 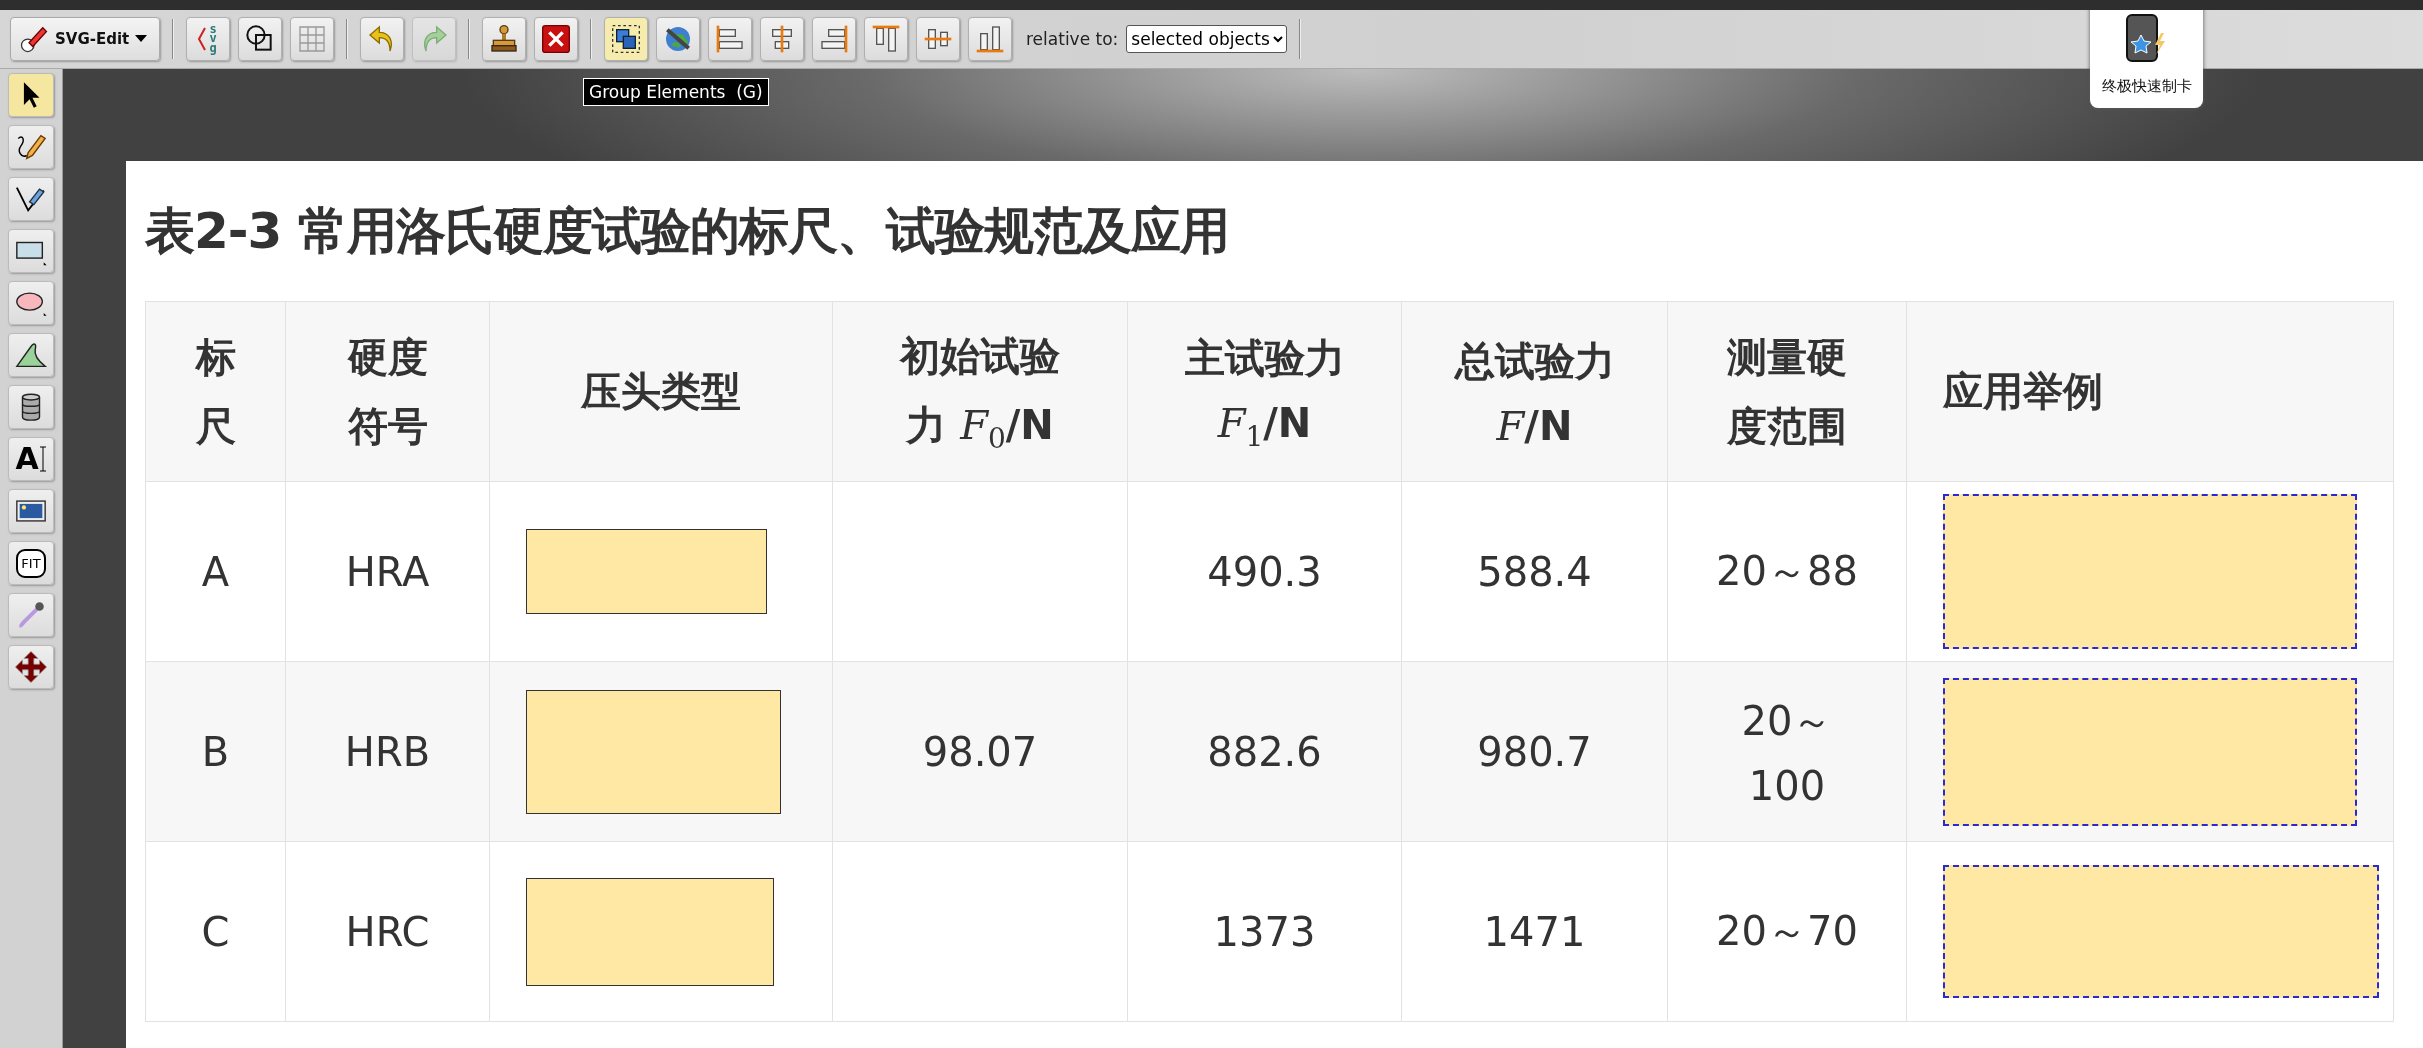 I want to click on column-header: 硬度, so click(x=387, y=357).